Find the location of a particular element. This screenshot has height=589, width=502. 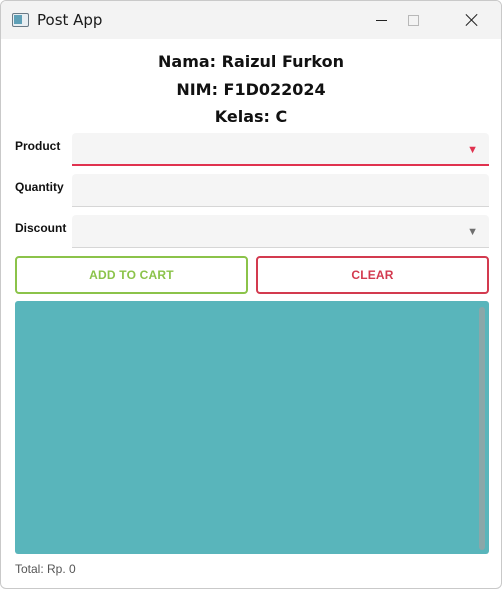

cart-scrollbar is located at coordinates (482, 428).